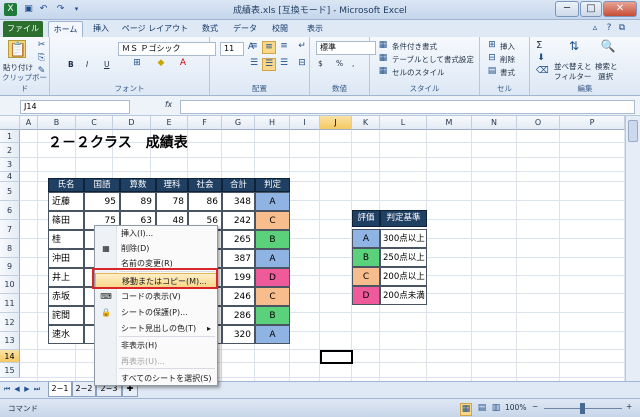  What do you see at coordinates (496, 408) in the screenshot?
I see `page-break-view-icon: ▥` at bounding box center [496, 408].